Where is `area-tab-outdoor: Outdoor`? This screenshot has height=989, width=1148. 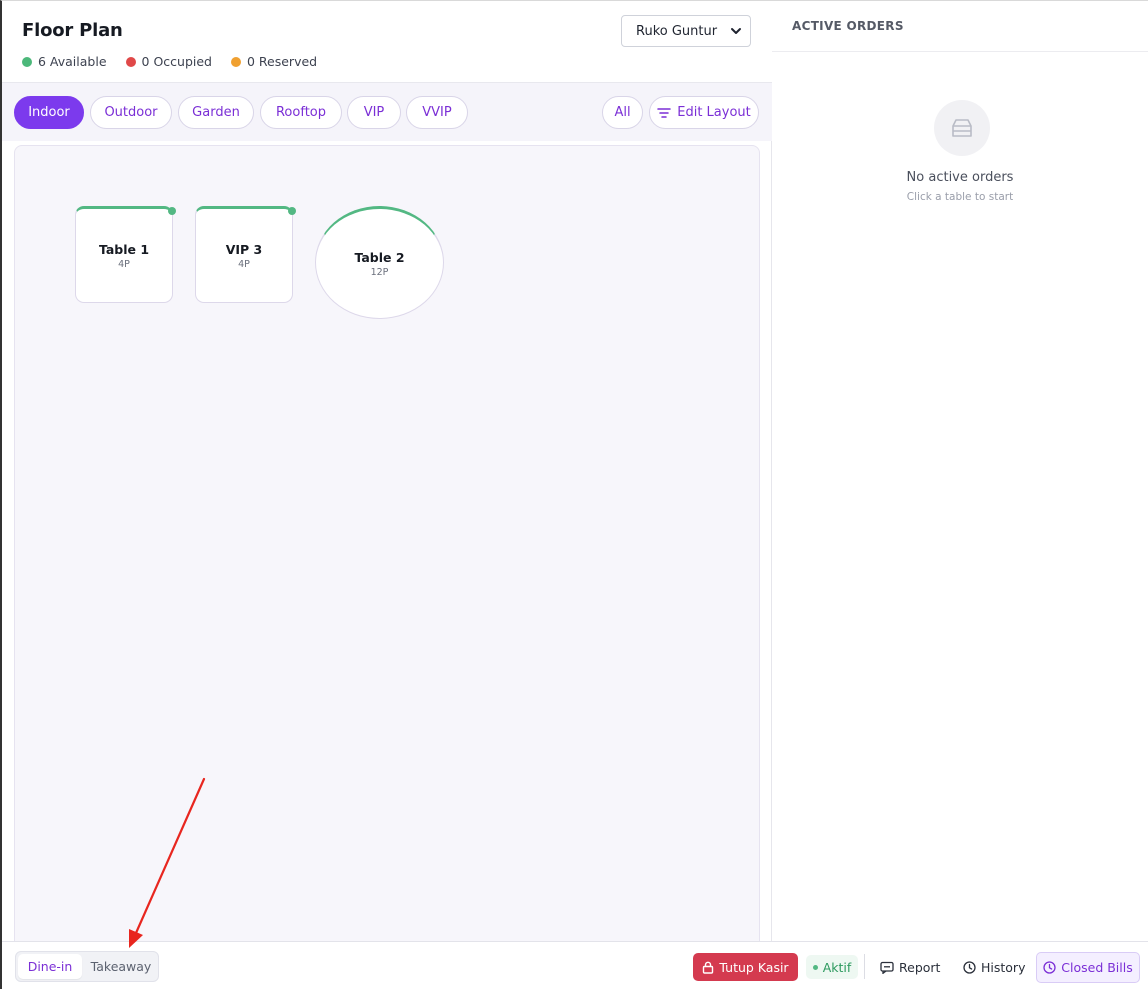
area-tab-outdoor: Outdoor is located at coordinates (131, 112).